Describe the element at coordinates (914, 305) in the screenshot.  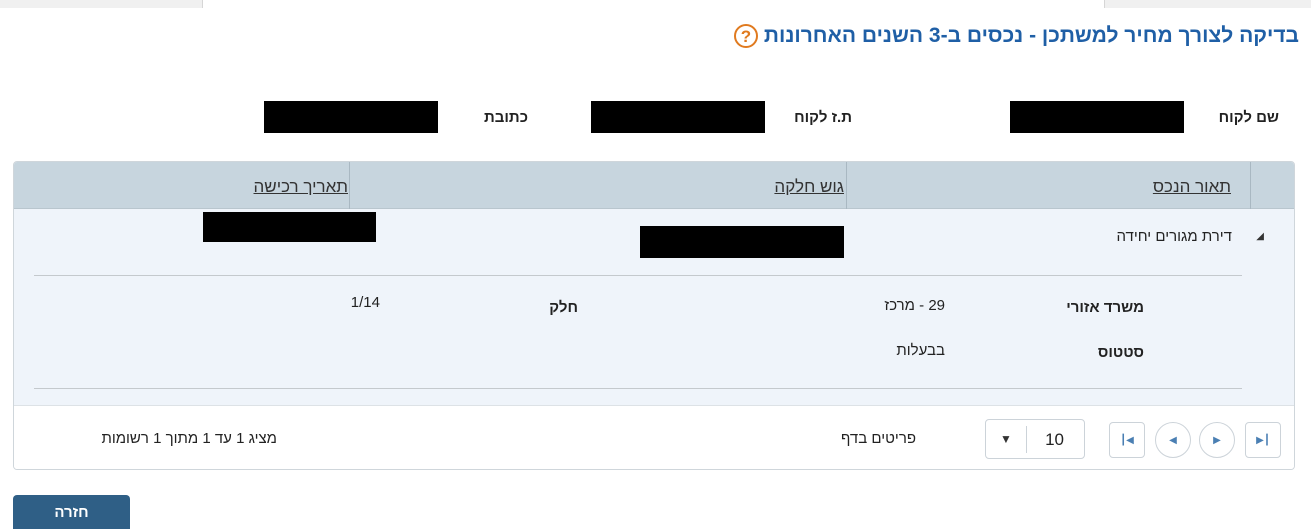
I see `regional-office-value: 29 - מרכז` at that location.